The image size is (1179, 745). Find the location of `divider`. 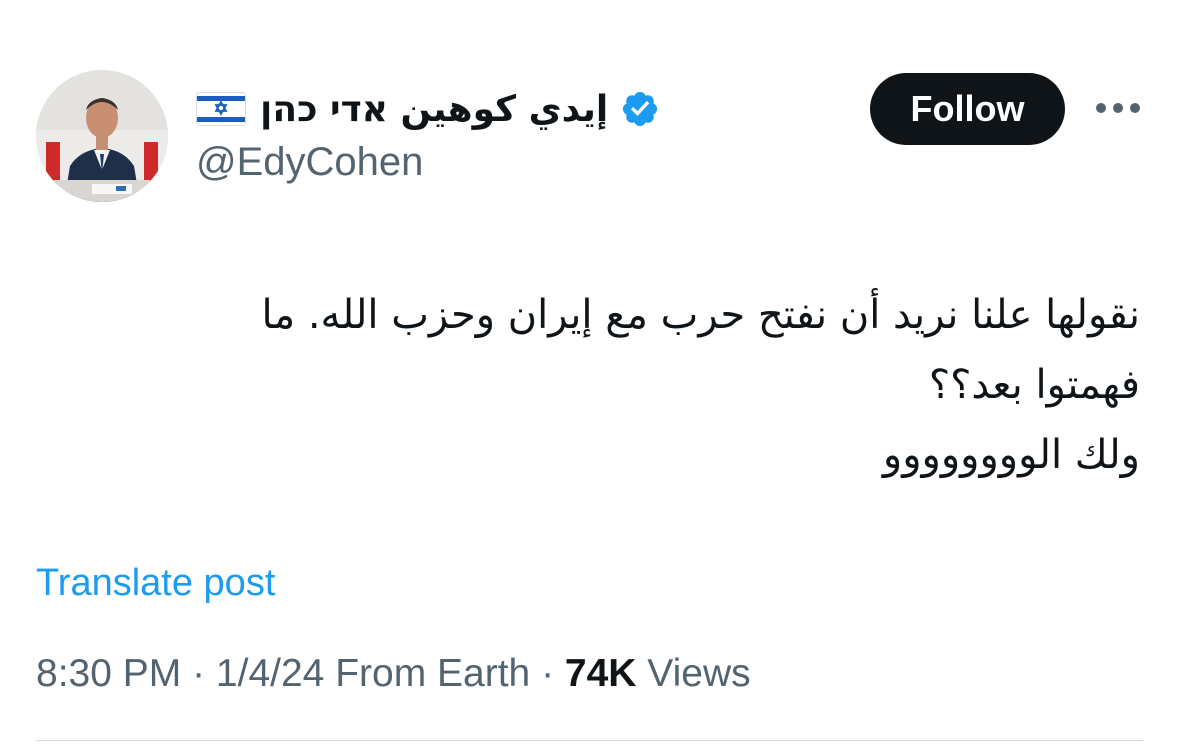

divider is located at coordinates (589, 740).